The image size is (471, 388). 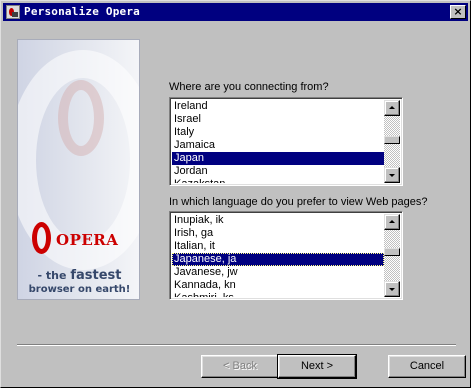 What do you see at coordinates (96, 275) in the screenshot?
I see `tagline-emphasis: fastest` at bounding box center [96, 275].